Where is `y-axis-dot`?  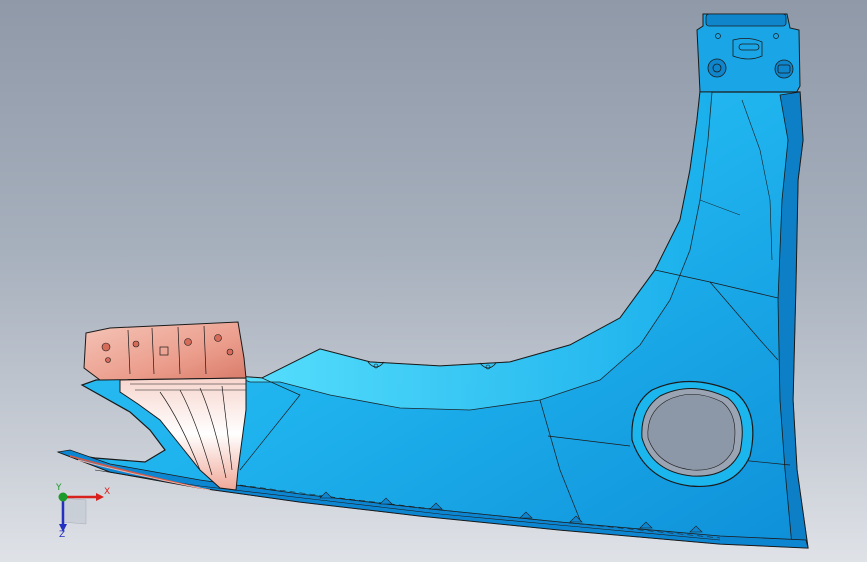 y-axis-dot is located at coordinates (63, 497).